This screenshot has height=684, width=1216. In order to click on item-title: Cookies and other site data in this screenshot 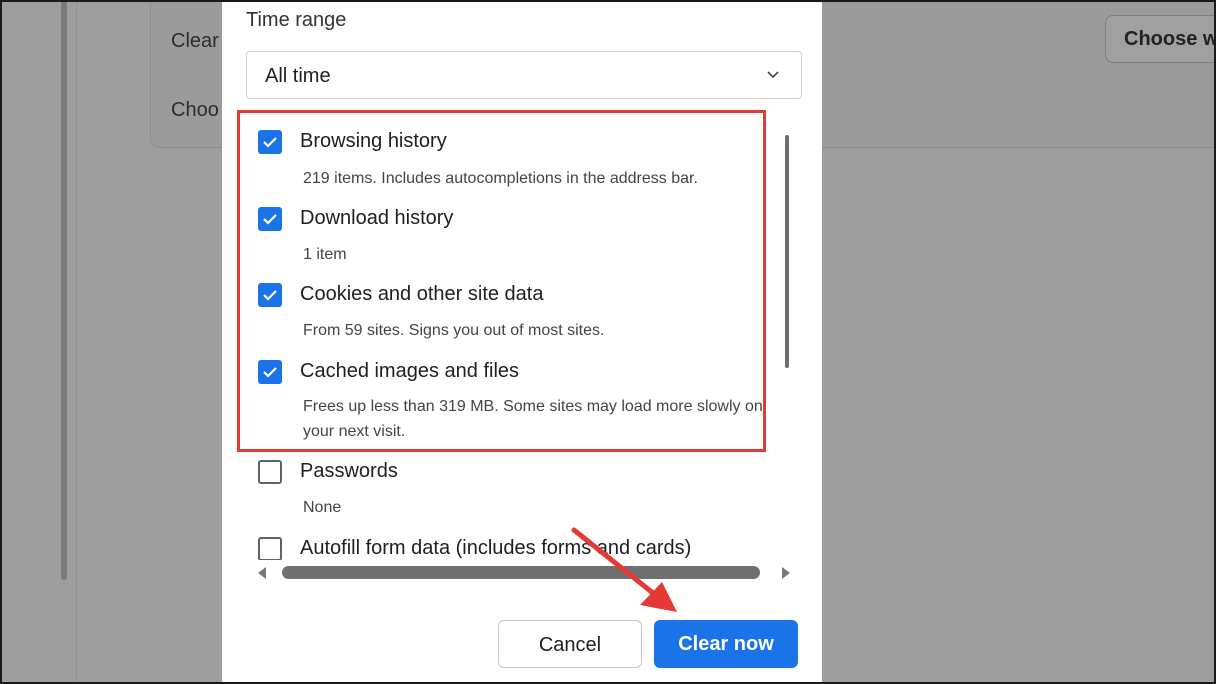, I will do `click(422, 294)`.